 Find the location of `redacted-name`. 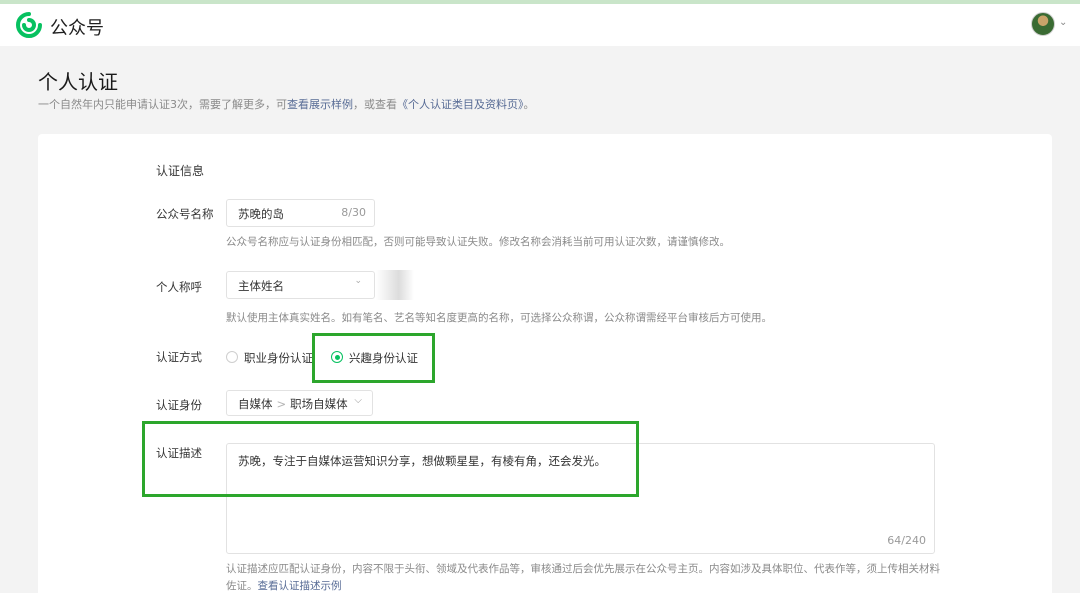

redacted-name is located at coordinates (395, 285).